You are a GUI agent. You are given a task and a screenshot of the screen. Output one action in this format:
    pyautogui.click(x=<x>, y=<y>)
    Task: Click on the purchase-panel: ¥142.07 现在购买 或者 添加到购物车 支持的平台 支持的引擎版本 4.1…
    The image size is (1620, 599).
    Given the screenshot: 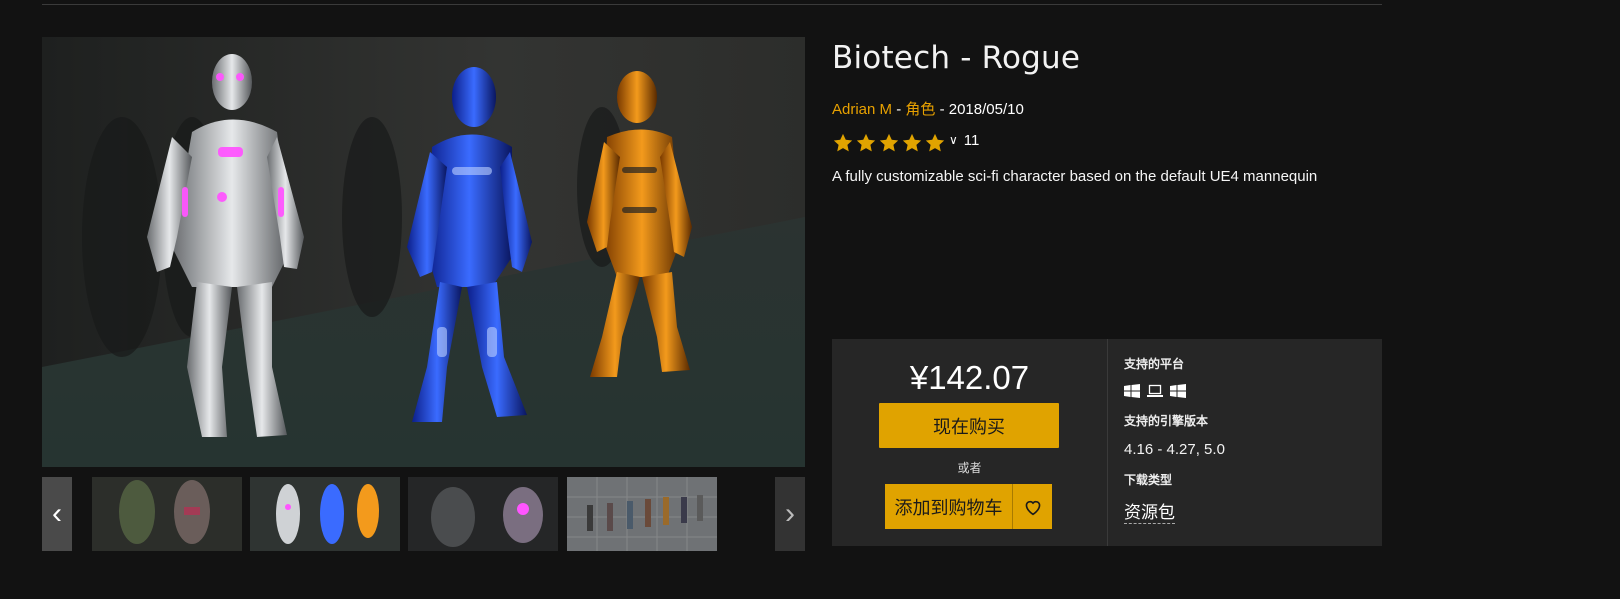 What is the action you would take?
    pyautogui.click(x=1107, y=442)
    